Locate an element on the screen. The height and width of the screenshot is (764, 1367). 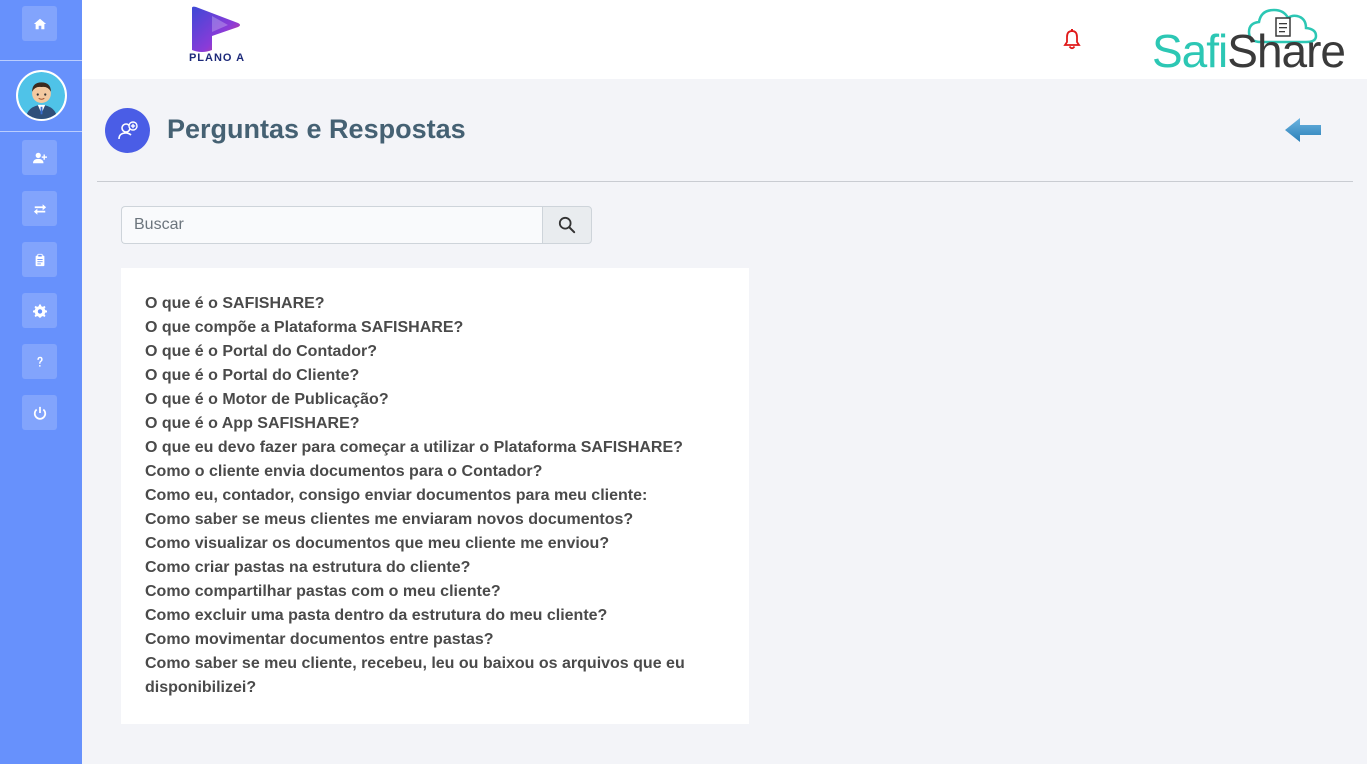
bell-icon is located at coordinates (1072, 39).